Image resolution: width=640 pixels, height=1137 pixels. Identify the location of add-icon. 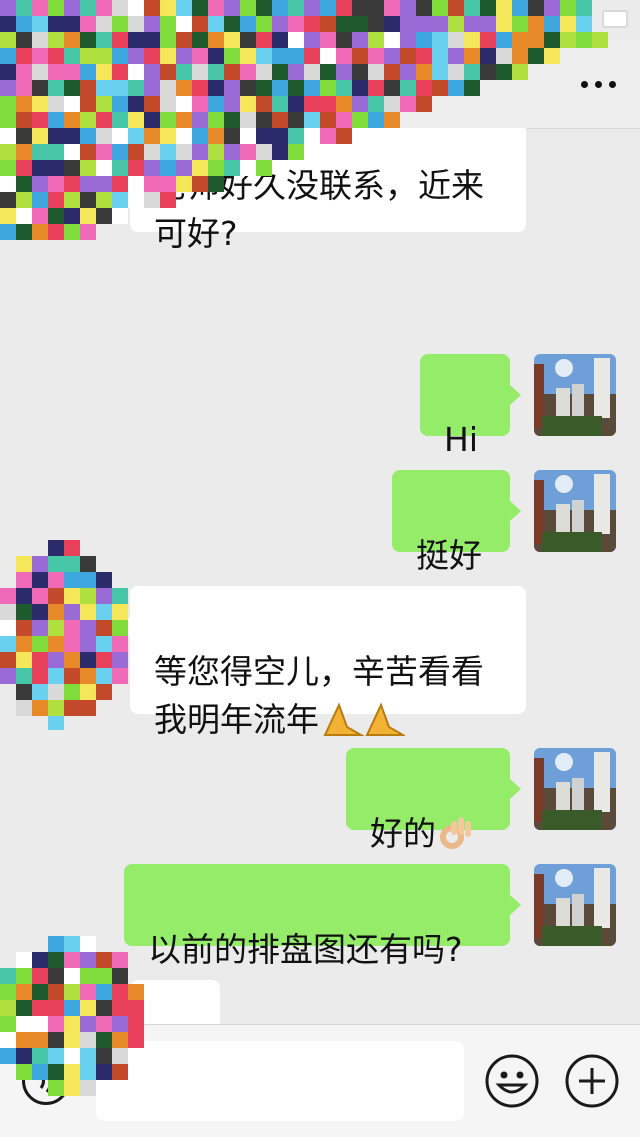
(592, 1081).